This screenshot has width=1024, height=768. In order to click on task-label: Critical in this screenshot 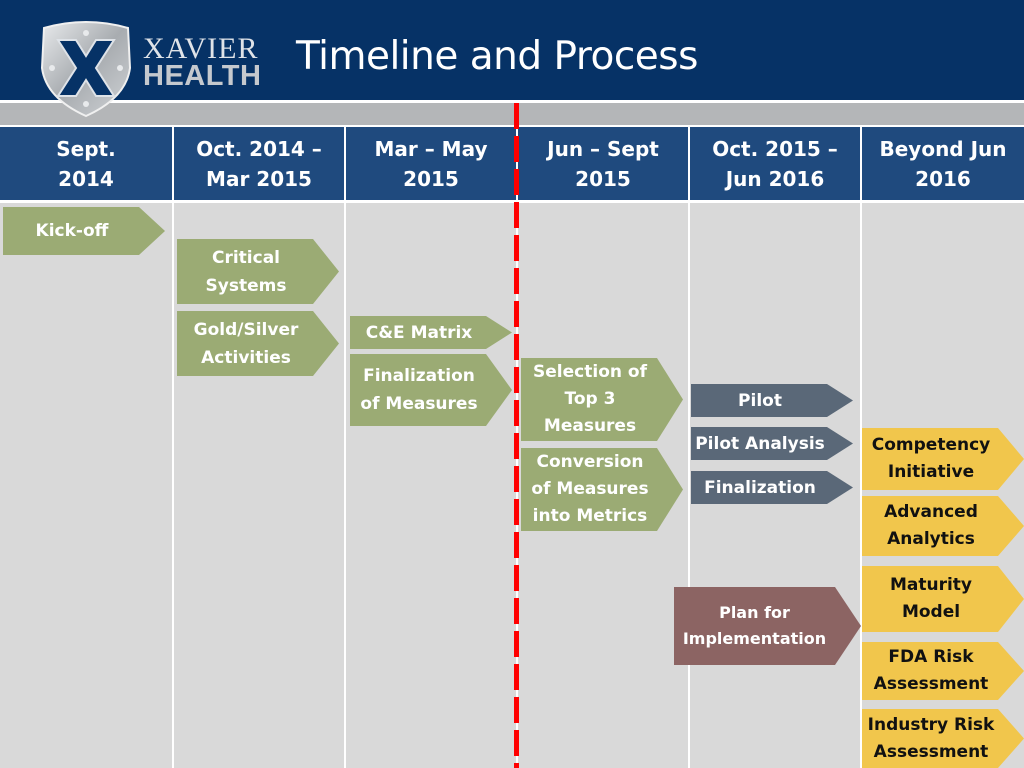, I will do `click(246, 257)`.